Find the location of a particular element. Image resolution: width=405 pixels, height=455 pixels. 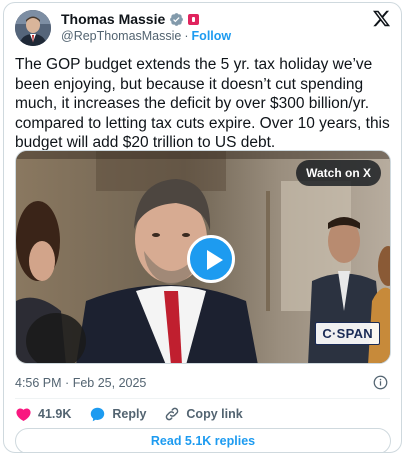

author-name: Thomas Massie is located at coordinates (113, 19).